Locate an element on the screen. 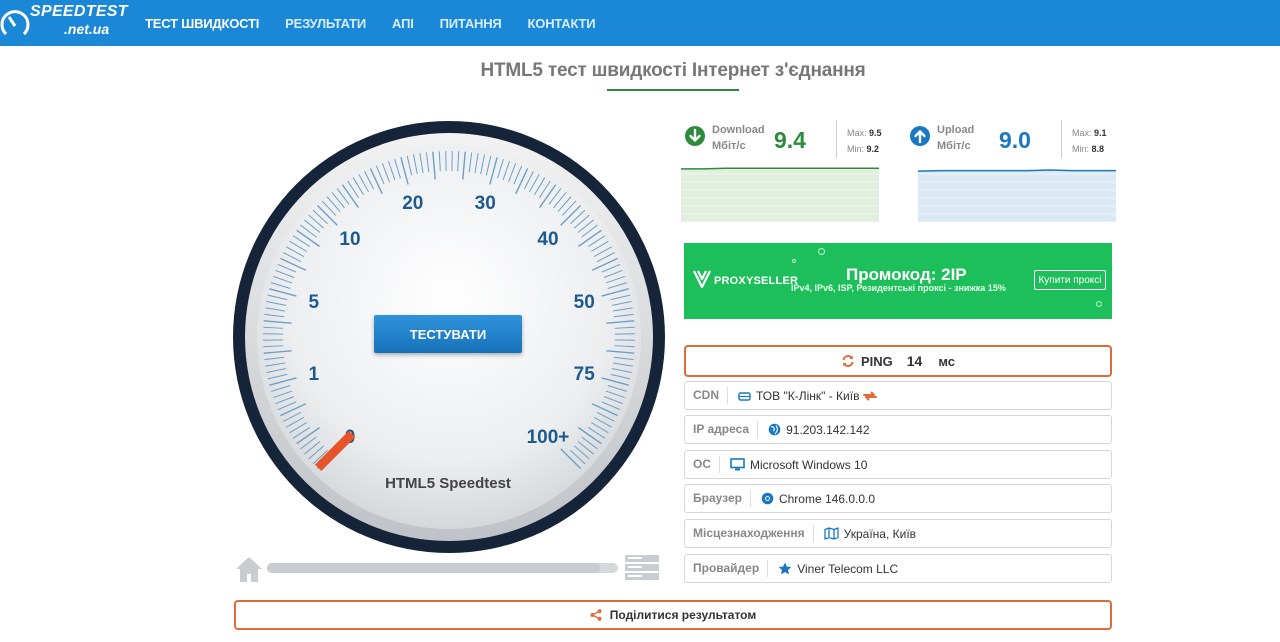 Image resolution: width=1280 pixels, height=642 pixels. download-max-value: 9.5 is located at coordinates (875, 133).